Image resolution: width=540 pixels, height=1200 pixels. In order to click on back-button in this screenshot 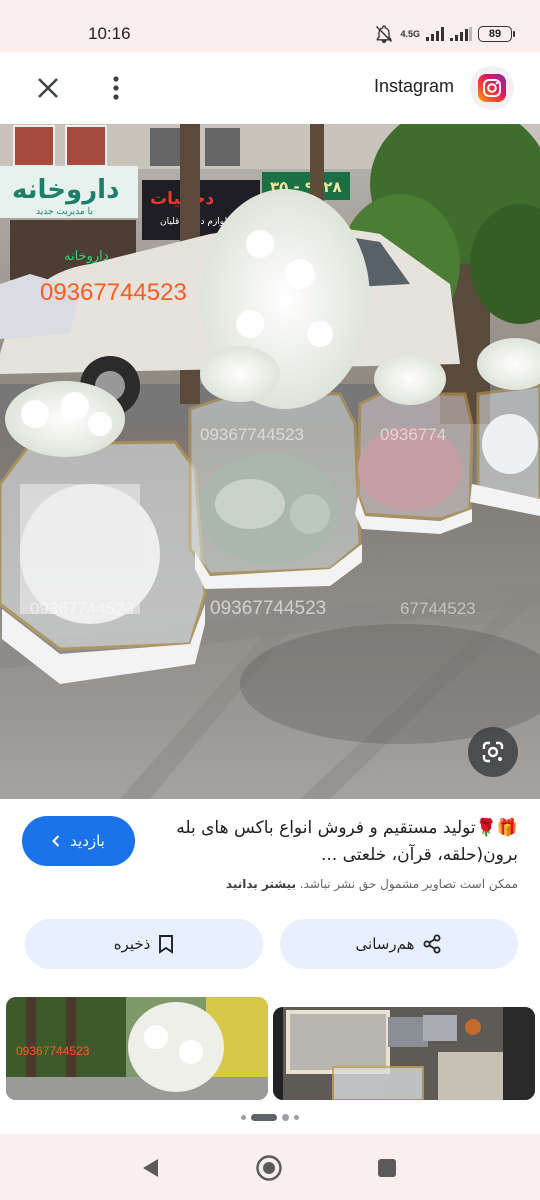, I will do `click(151, 1168)`.